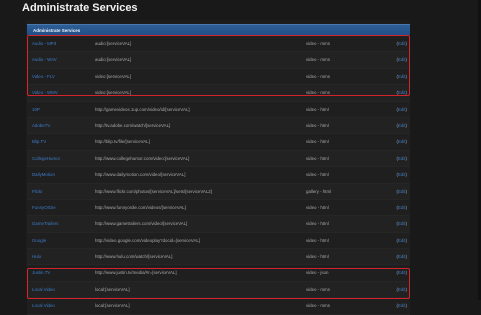 This screenshot has width=481, height=315. What do you see at coordinates (133, 125) in the screenshot?
I see `service-url: http://tv.adobe.com/watch/[serviceVAL]` at bounding box center [133, 125].